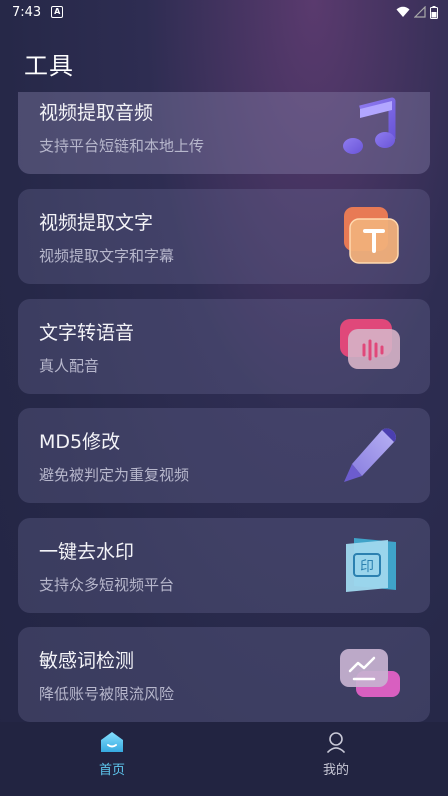 Image resolution: width=448 pixels, height=796 pixels. I want to click on tool-card-text-to-speech: 文字转语音 真人配音, so click(224, 346).